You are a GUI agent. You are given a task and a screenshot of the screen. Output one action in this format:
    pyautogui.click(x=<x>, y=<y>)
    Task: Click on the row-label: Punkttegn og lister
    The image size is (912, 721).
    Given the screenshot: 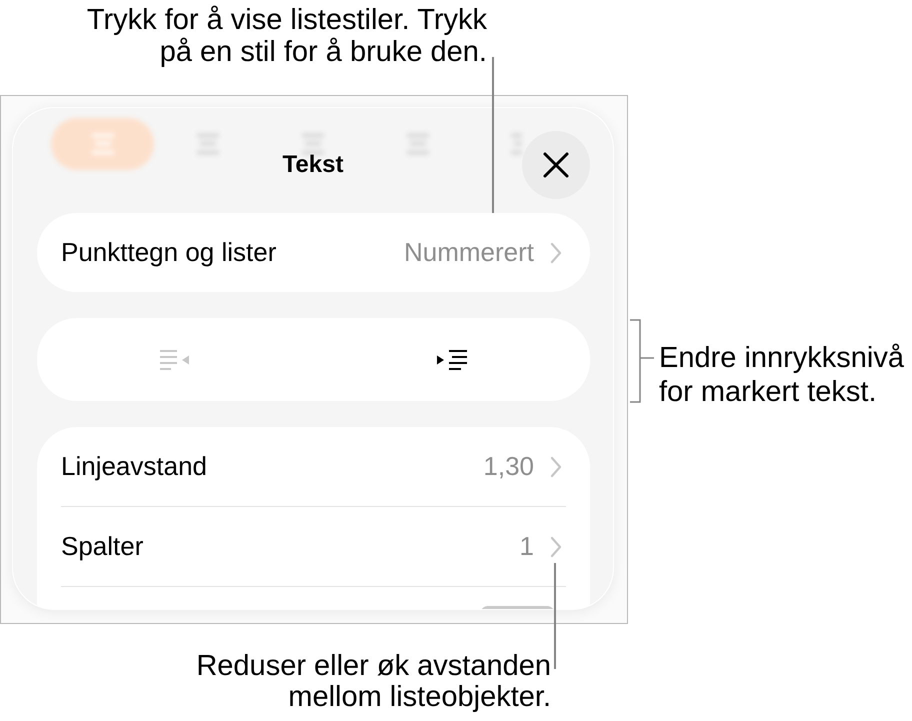 What is the action you would take?
    pyautogui.click(x=169, y=252)
    